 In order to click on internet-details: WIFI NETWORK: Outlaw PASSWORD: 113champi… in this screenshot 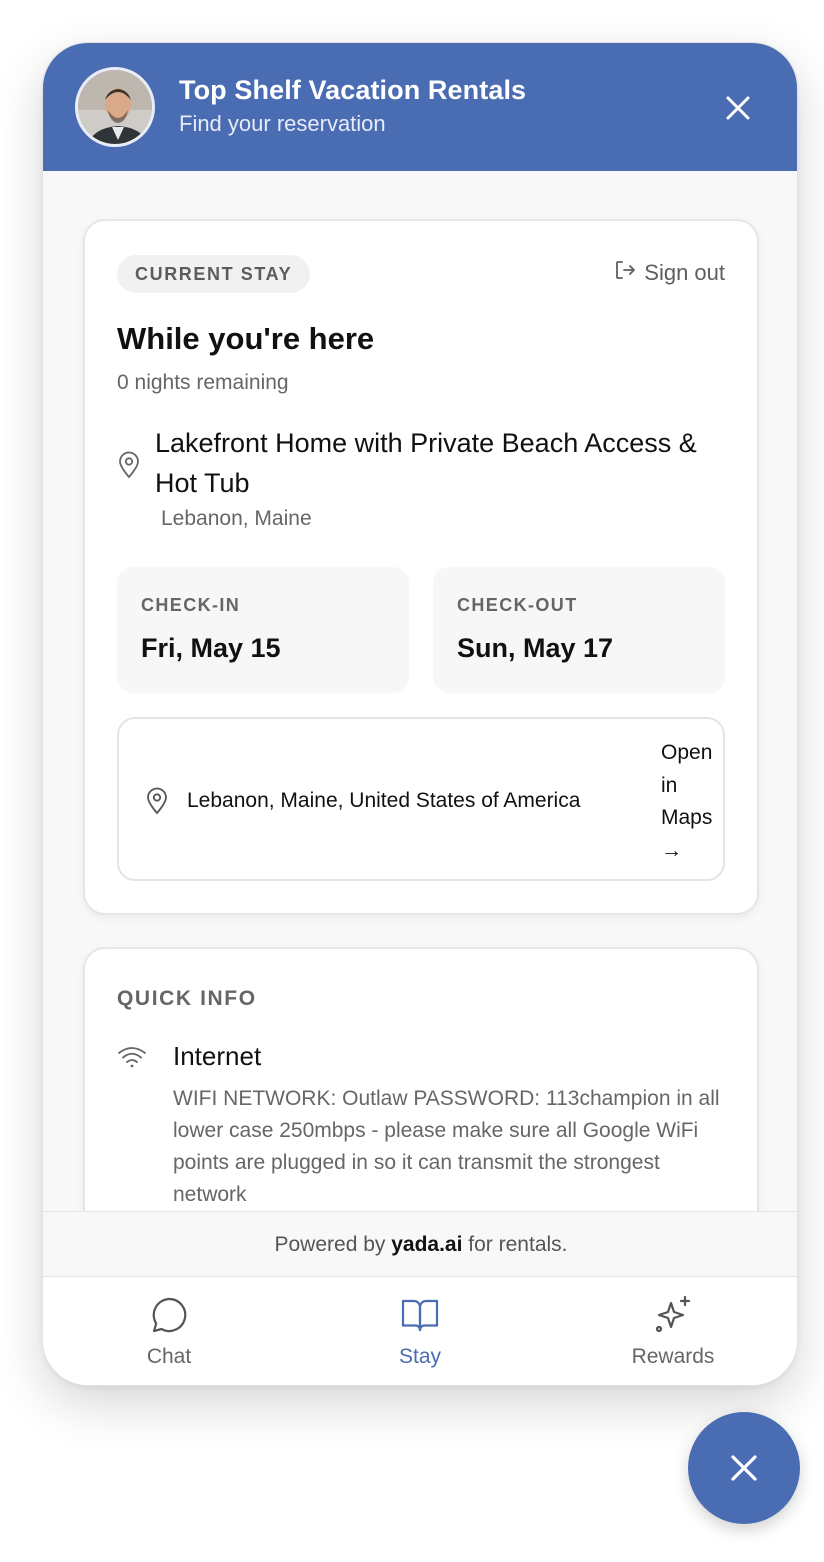, I will do `click(446, 1146)`.